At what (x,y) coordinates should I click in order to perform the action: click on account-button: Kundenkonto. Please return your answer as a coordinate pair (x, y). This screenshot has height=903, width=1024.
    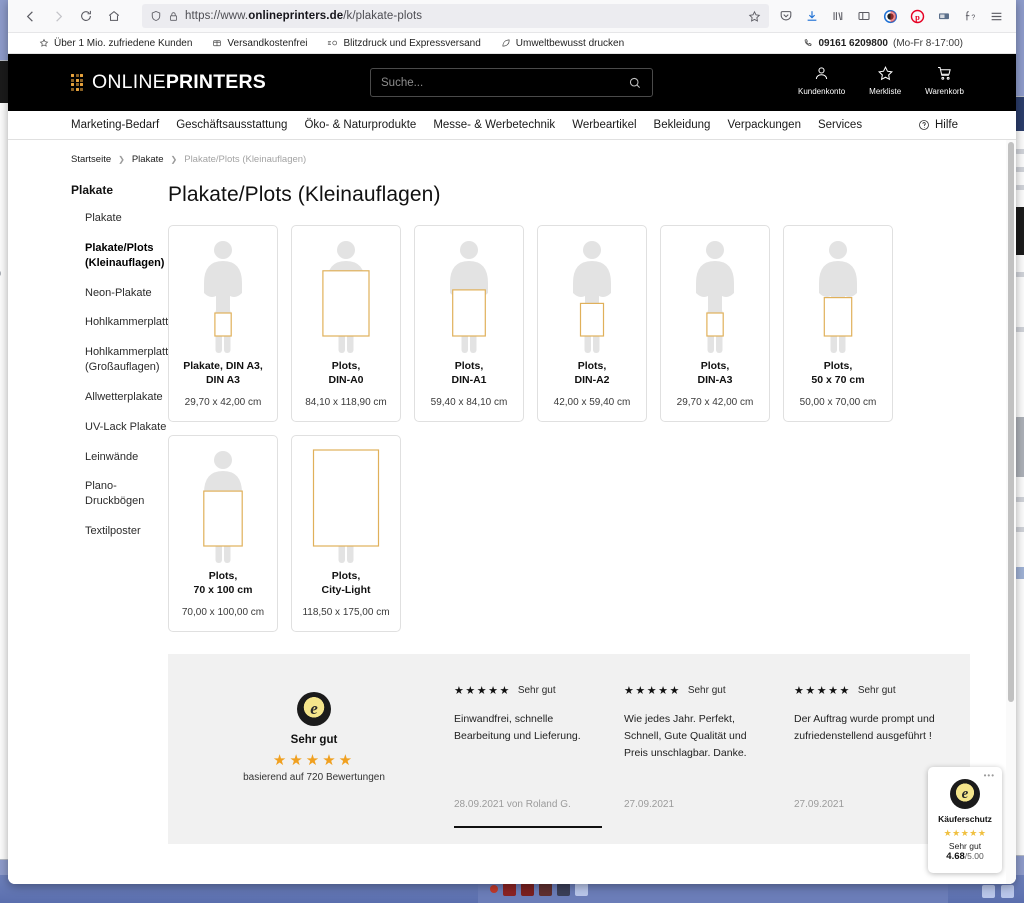
    Looking at the image, I should click on (821, 80).